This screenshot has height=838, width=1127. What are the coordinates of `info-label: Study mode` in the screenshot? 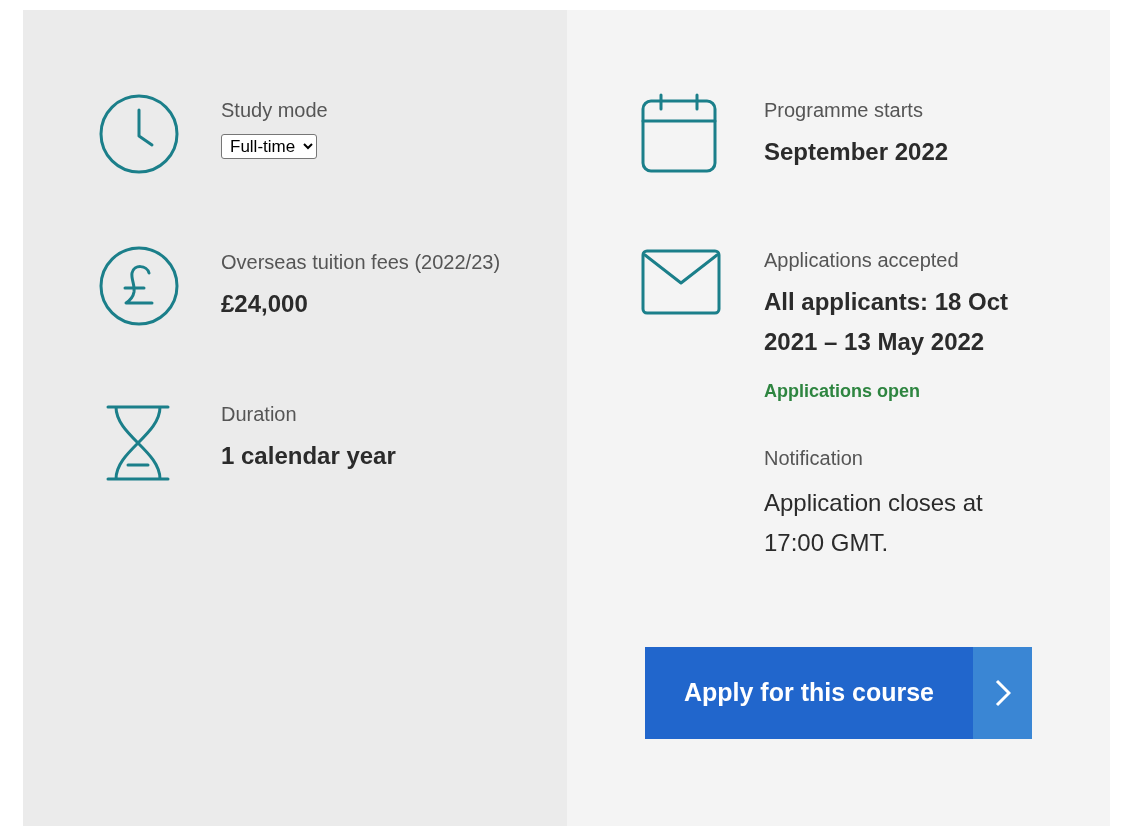 It's located at (275, 110).